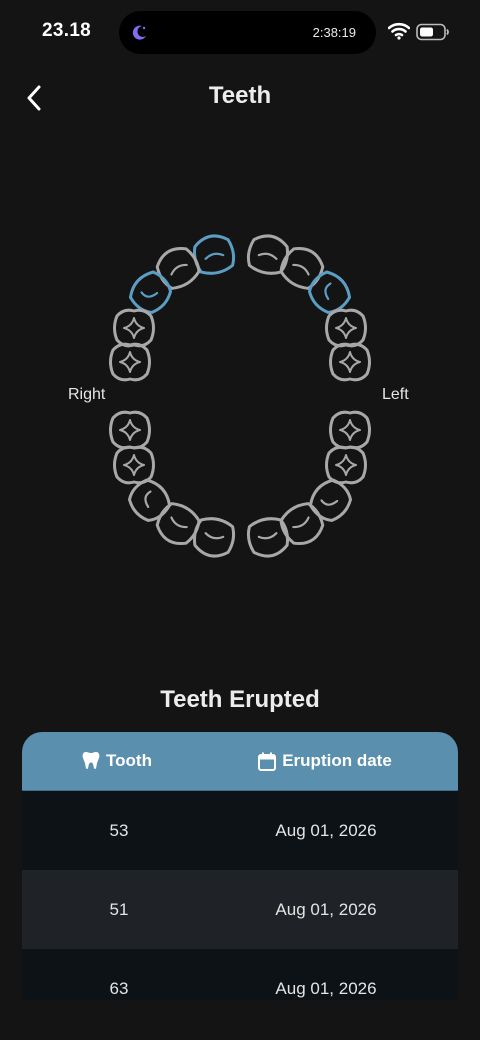  I want to click on wifi-icon, so click(399, 31).